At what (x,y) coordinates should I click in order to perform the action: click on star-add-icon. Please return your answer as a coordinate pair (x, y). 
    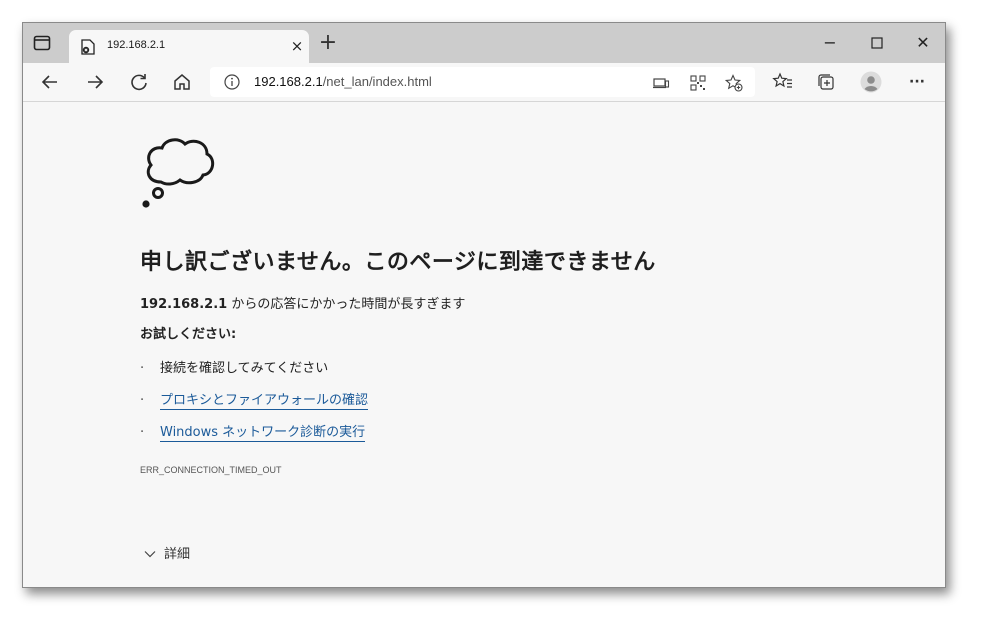
    Looking at the image, I should click on (733, 83).